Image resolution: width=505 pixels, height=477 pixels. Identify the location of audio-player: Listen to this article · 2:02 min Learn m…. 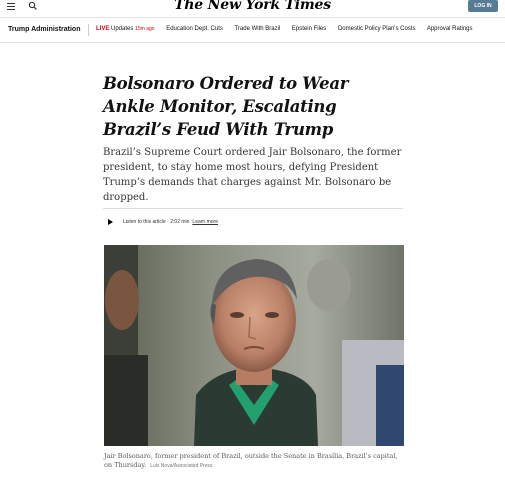
(160, 226).